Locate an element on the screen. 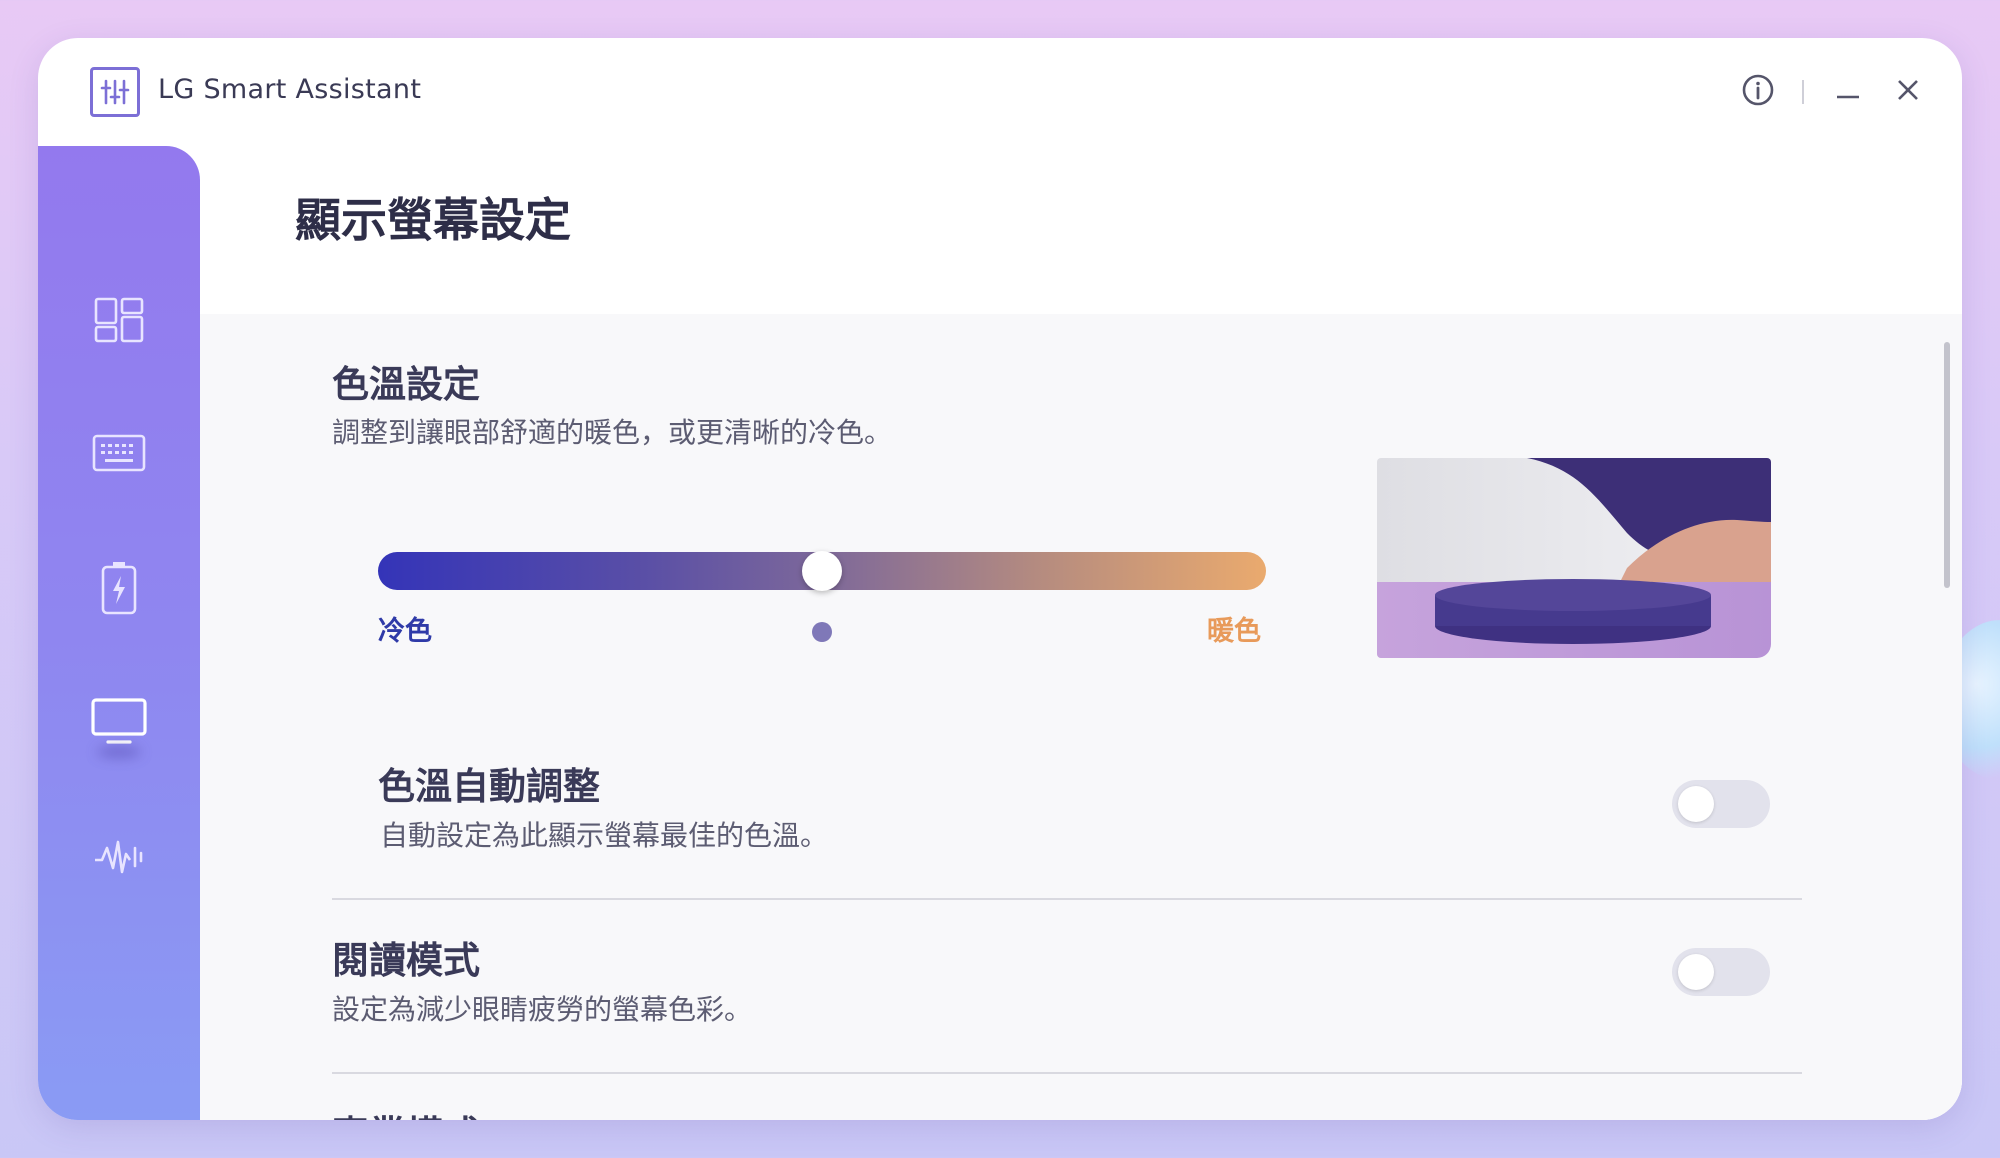 This screenshot has width=2000, height=1158. sidebar-item-display is located at coordinates (119, 722).